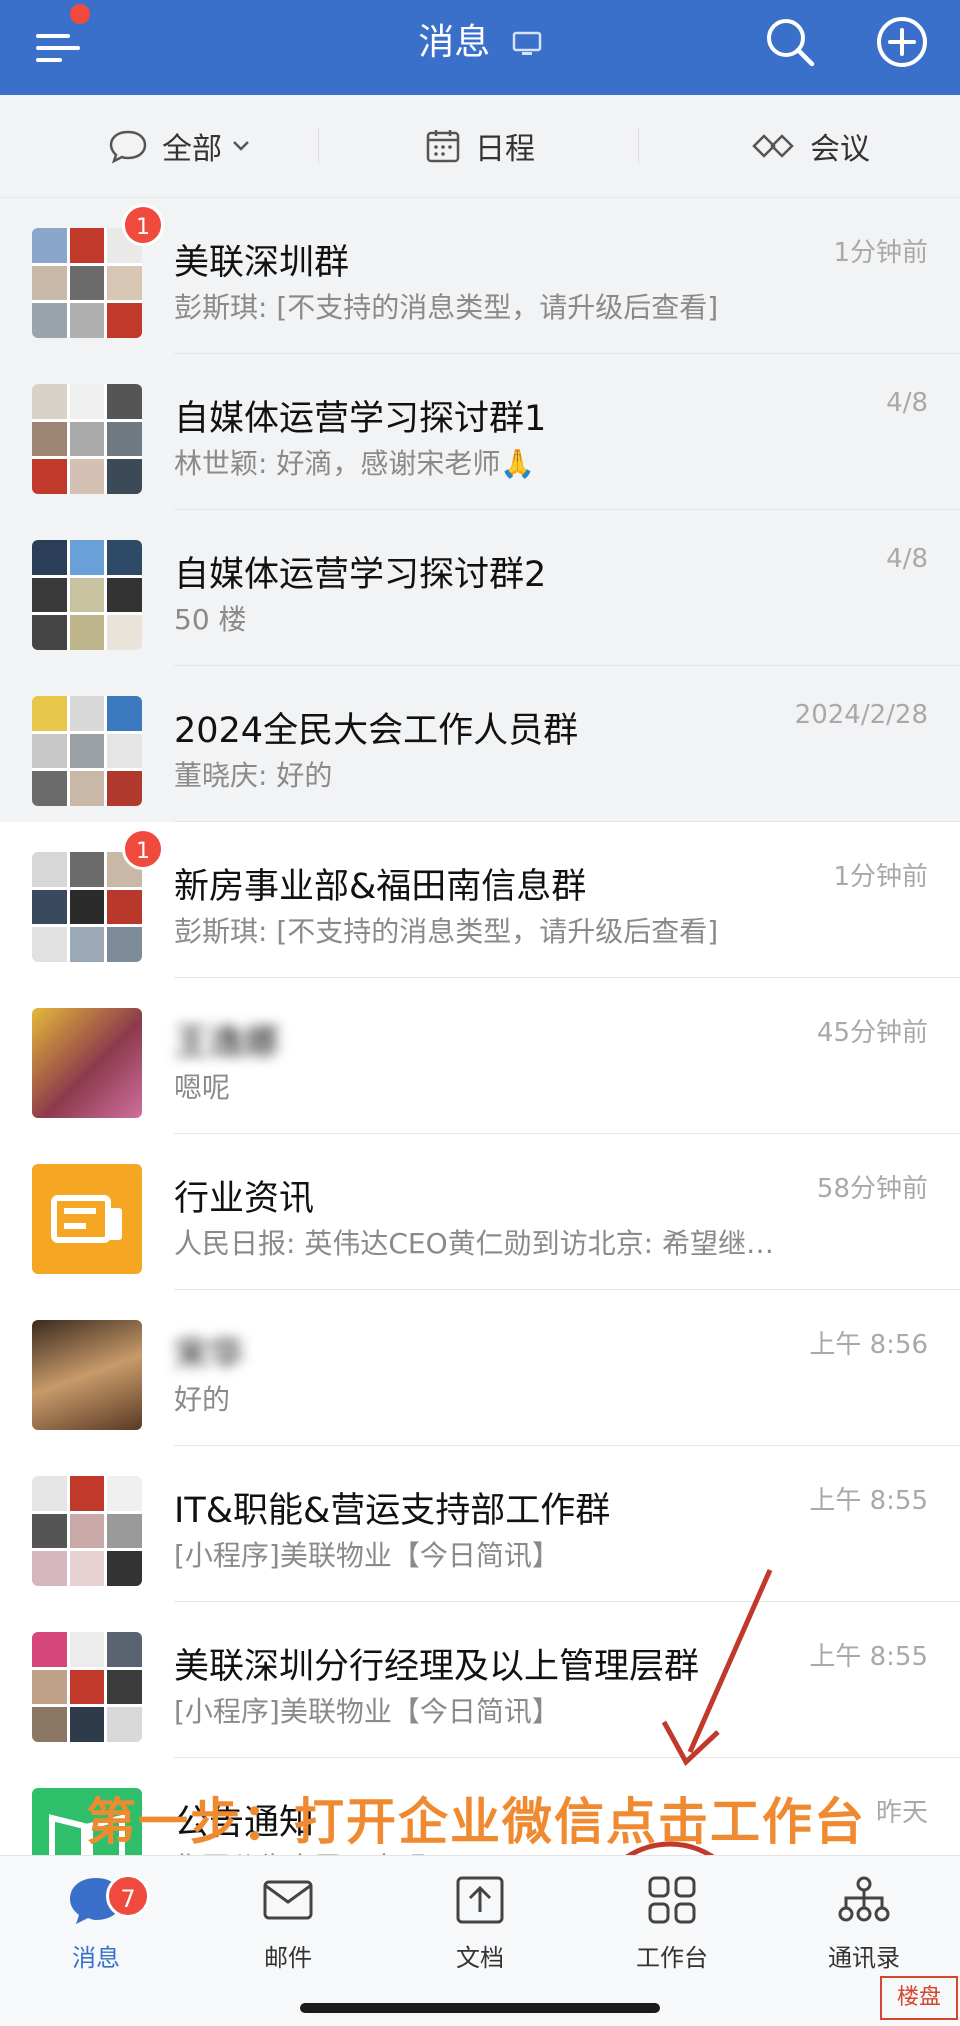 The height and width of the screenshot is (2026, 960). I want to click on home-indicator, so click(480, 2008).